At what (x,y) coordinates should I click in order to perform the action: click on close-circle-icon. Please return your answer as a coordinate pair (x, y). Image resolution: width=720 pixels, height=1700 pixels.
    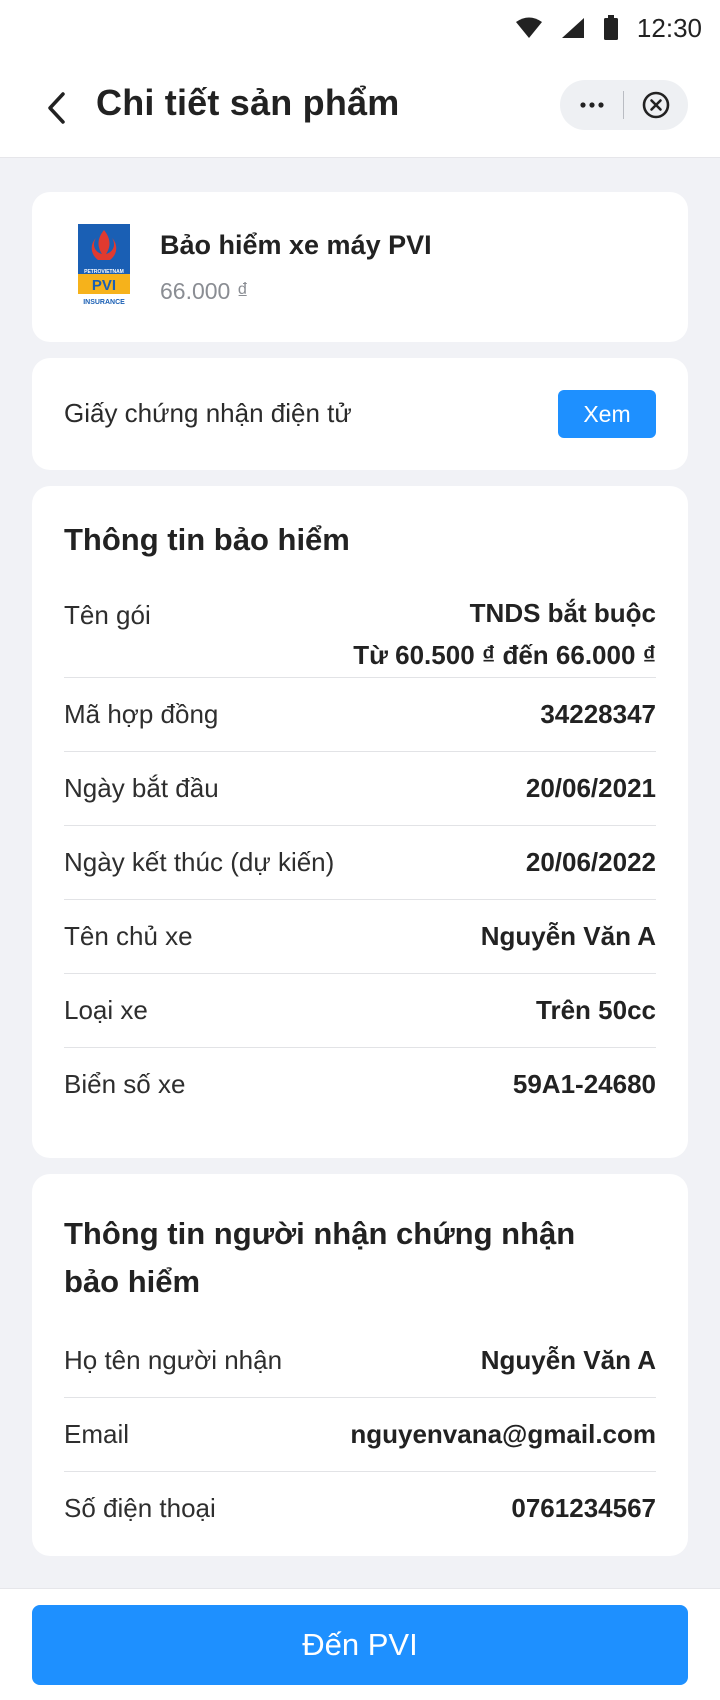
    Looking at the image, I should click on (655, 105).